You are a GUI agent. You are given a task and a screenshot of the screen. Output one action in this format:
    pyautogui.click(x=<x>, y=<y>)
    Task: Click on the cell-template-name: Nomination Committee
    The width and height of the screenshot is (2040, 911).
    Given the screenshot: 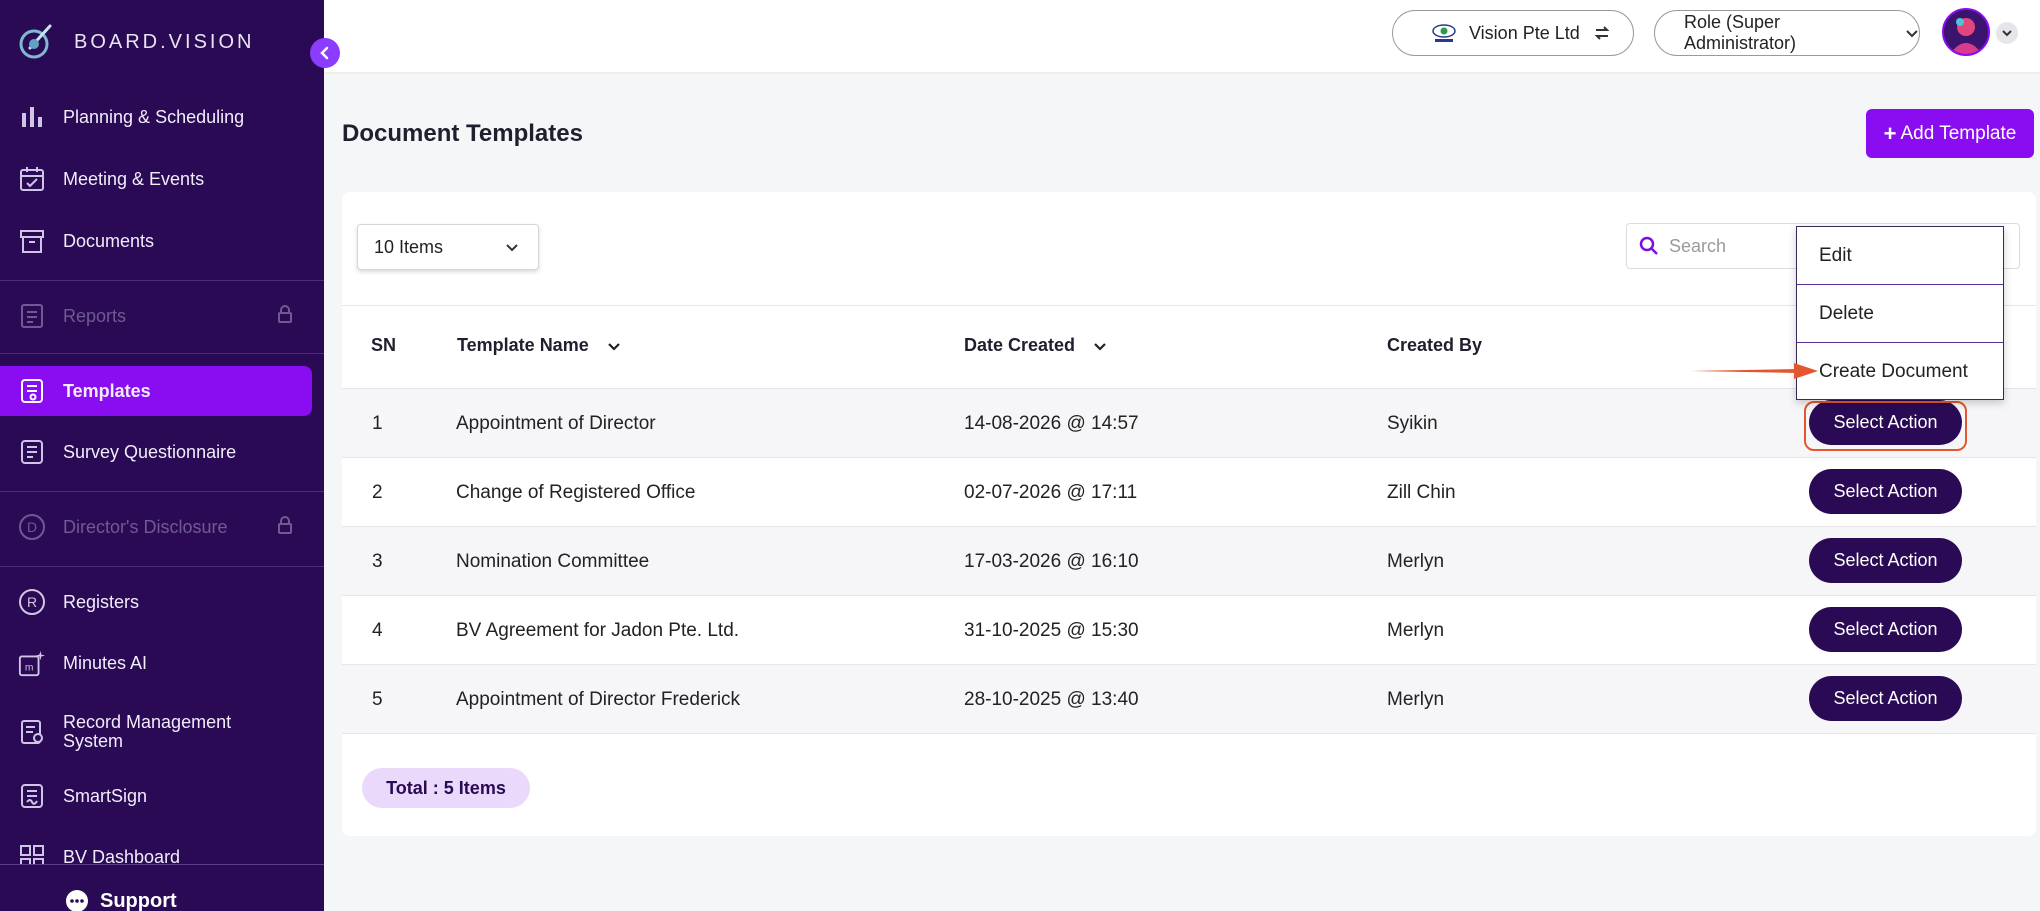 What is the action you would take?
    pyautogui.click(x=553, y=561)
    